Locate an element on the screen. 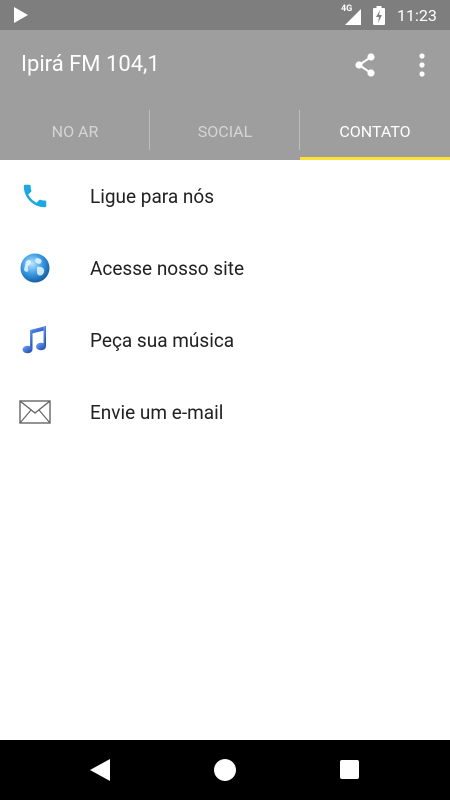  list-item-call: Ligue para nós is located at coordinates (225, 196).